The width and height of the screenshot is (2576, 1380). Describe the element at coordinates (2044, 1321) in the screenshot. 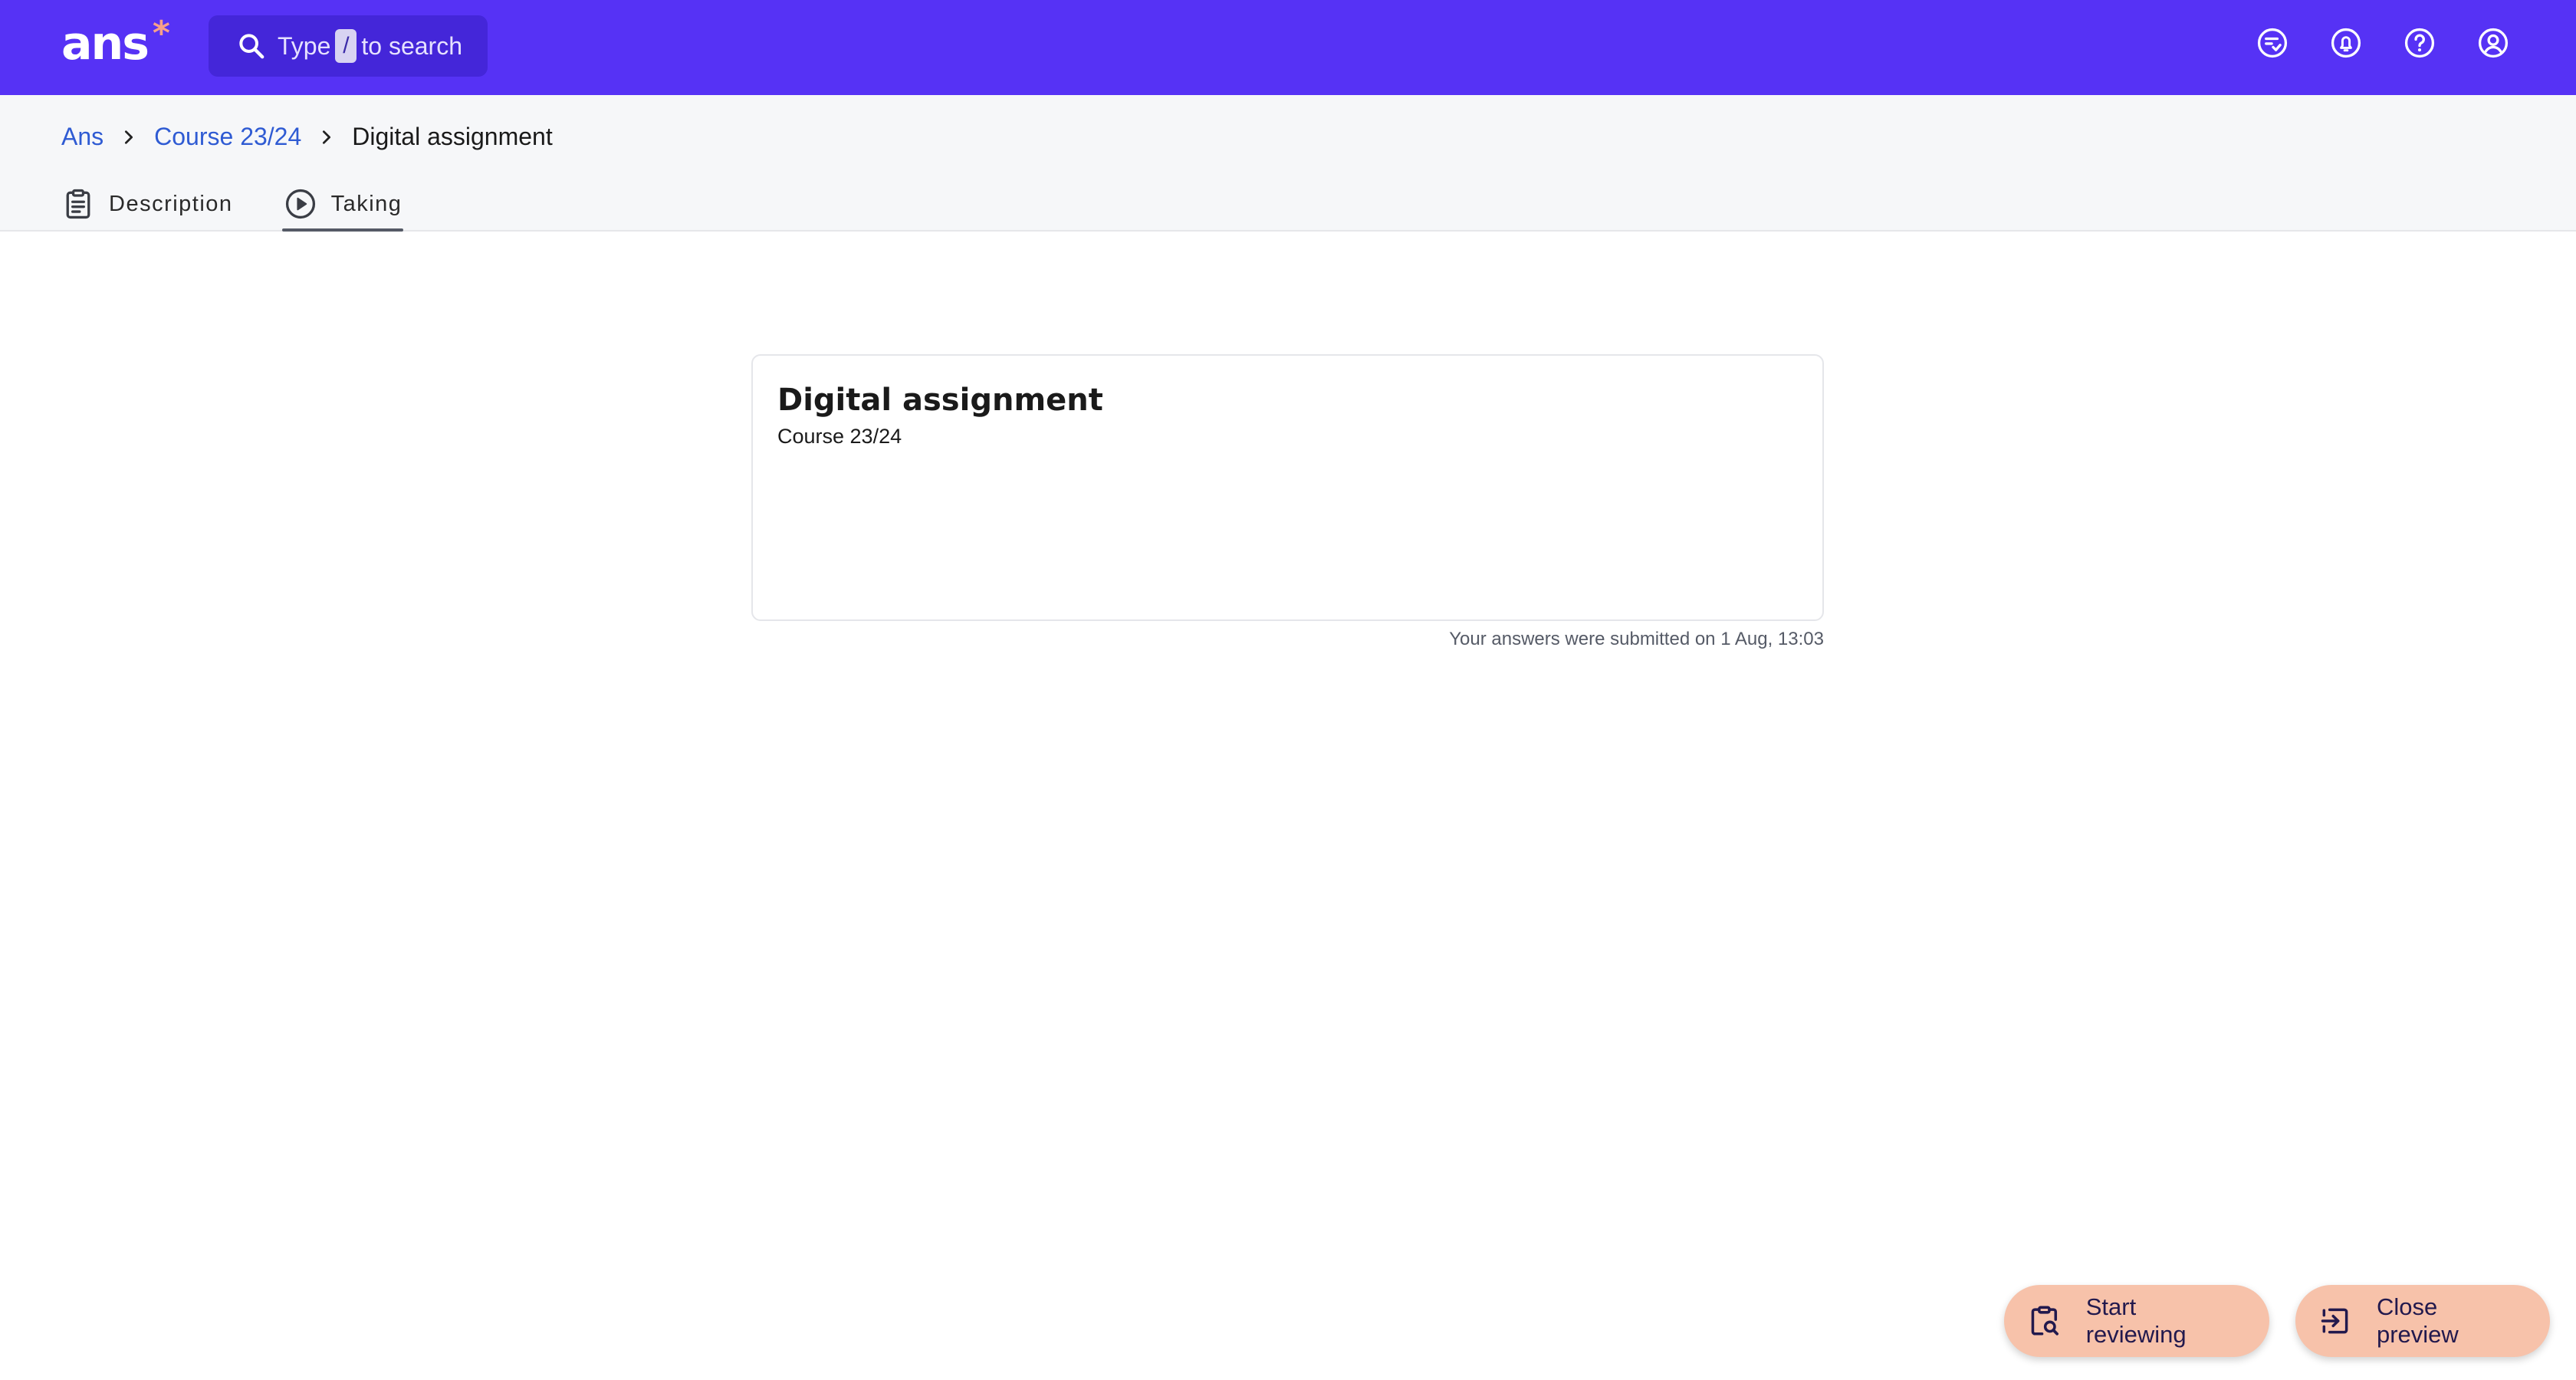

I see `clipboard-search-icon` at that location.